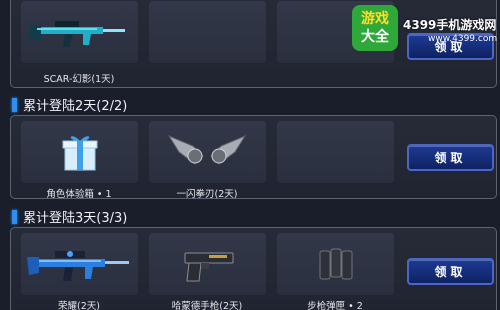 This screenshot has width=500, height=310. Describe the element at coordinates (75, 106) in the screenshot. I see `section-title-text: 累计登陆2天(2/2)` at that location.